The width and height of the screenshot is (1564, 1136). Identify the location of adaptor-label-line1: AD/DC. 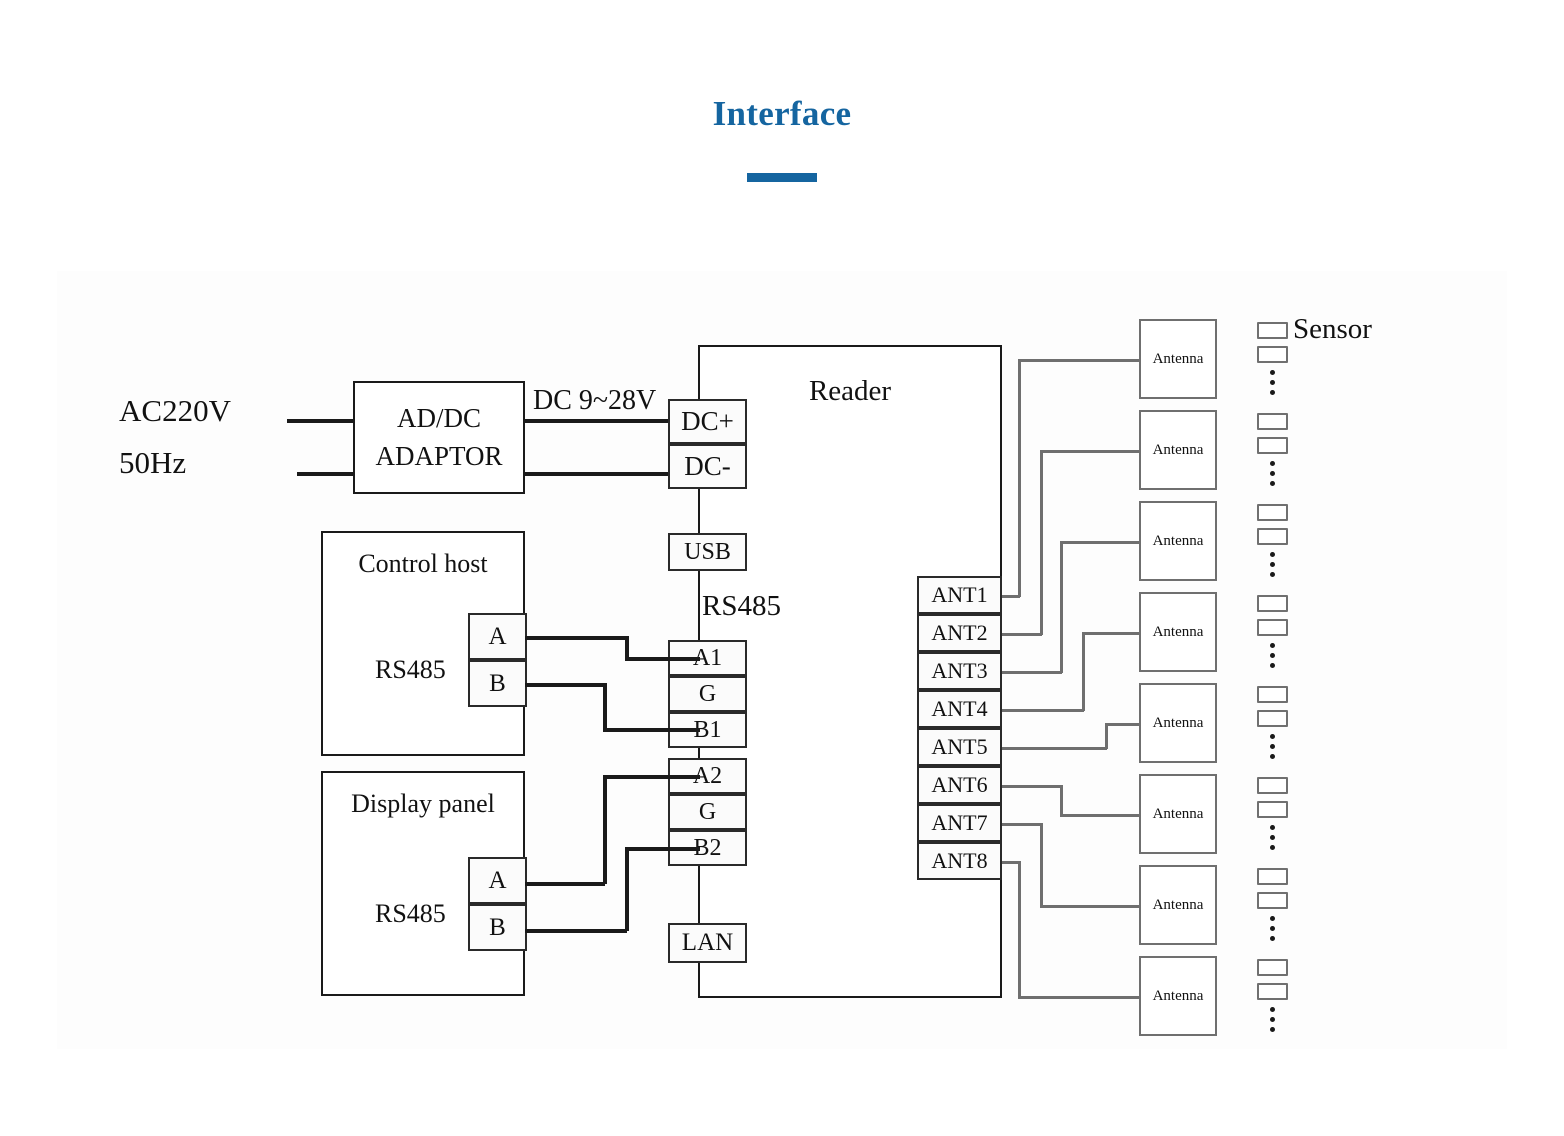
(438, 418).